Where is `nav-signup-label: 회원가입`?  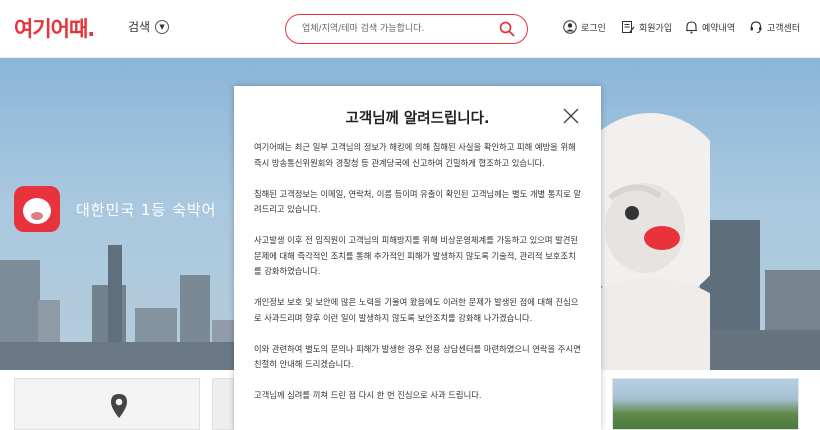
nav-signup-label: 회원가입 is located at coordinates (656, 28).